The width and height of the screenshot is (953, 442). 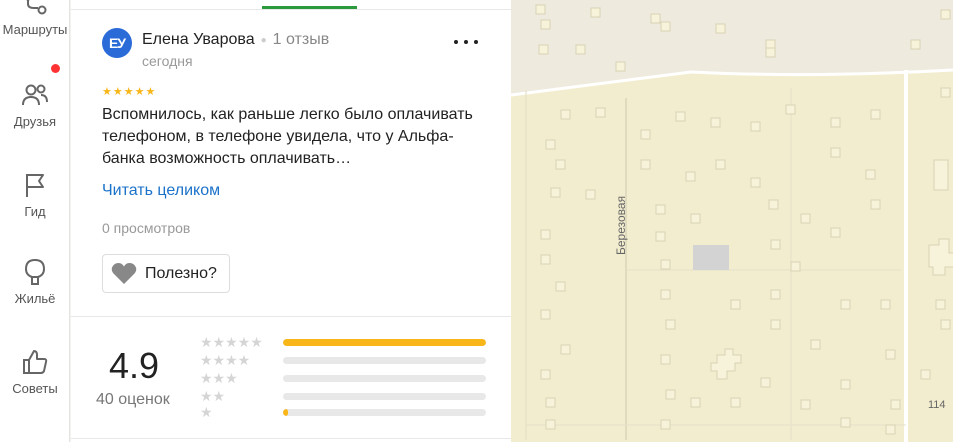 What do you see at coordinates (161, 191) in the screenshot?
I see `read-more-link: Читать целиком` at bounding box center [161, 191].